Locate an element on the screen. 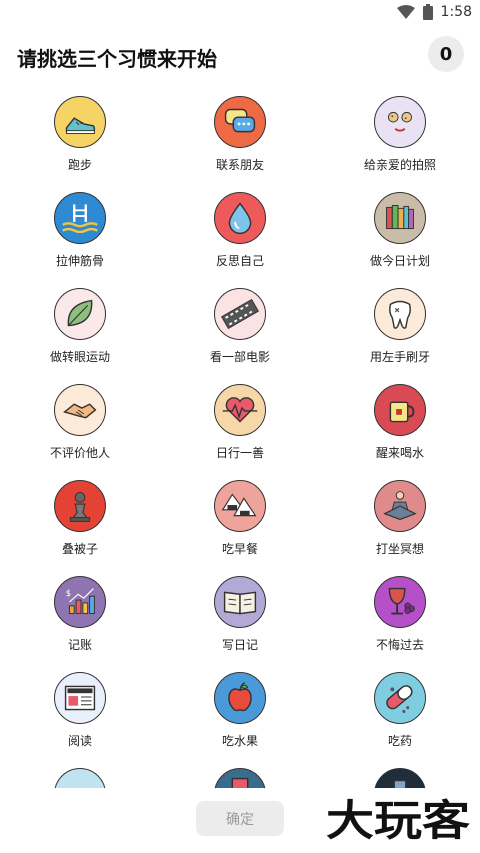 This screenshot has height=853, width=480. habit-label: 给亲爱的拍照 is located at coordinates (399, 165).